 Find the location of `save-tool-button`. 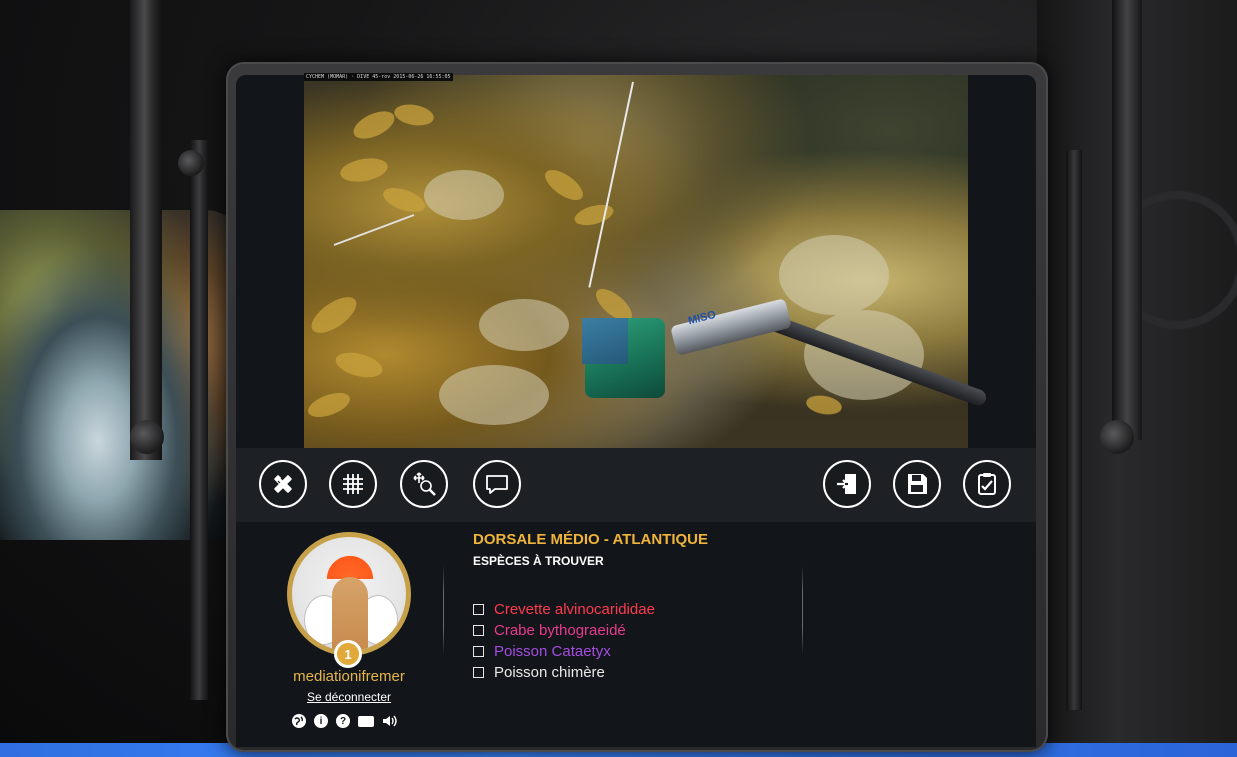

save-tool-button is located at coordinates (917, 484).